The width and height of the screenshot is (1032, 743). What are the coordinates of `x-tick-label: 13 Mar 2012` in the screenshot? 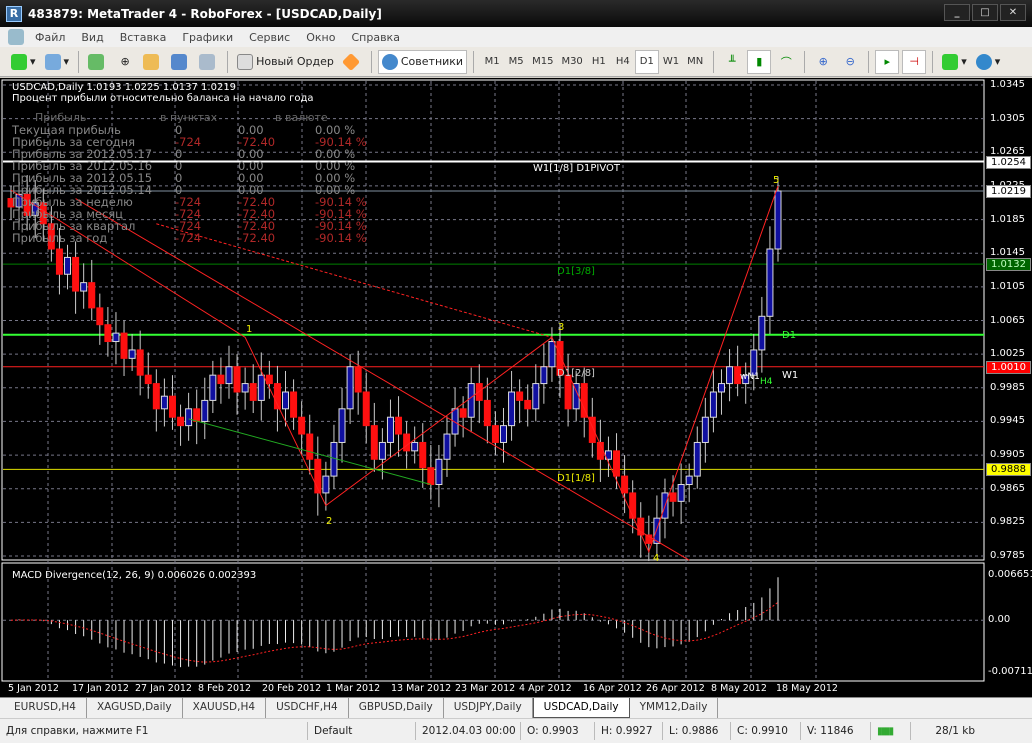 It's located at (421, 688).